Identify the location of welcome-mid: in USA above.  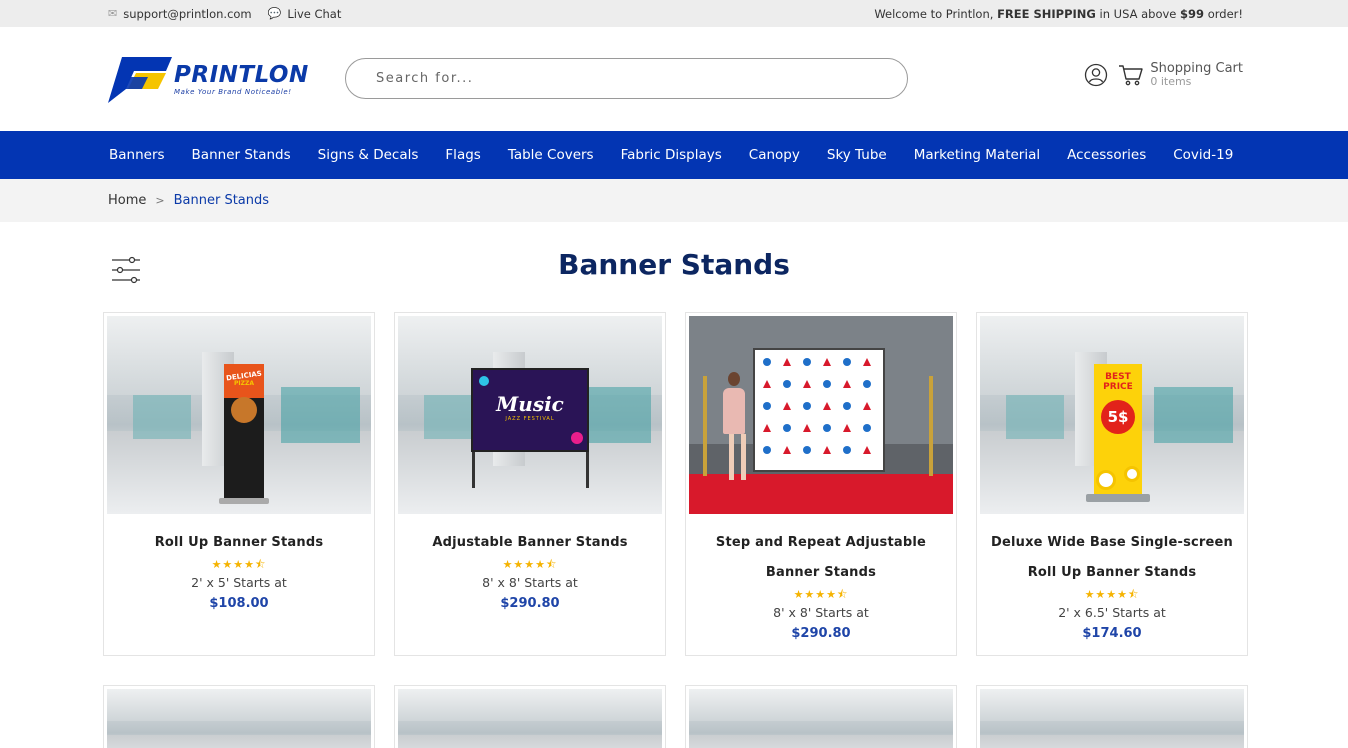
(1138, 13).